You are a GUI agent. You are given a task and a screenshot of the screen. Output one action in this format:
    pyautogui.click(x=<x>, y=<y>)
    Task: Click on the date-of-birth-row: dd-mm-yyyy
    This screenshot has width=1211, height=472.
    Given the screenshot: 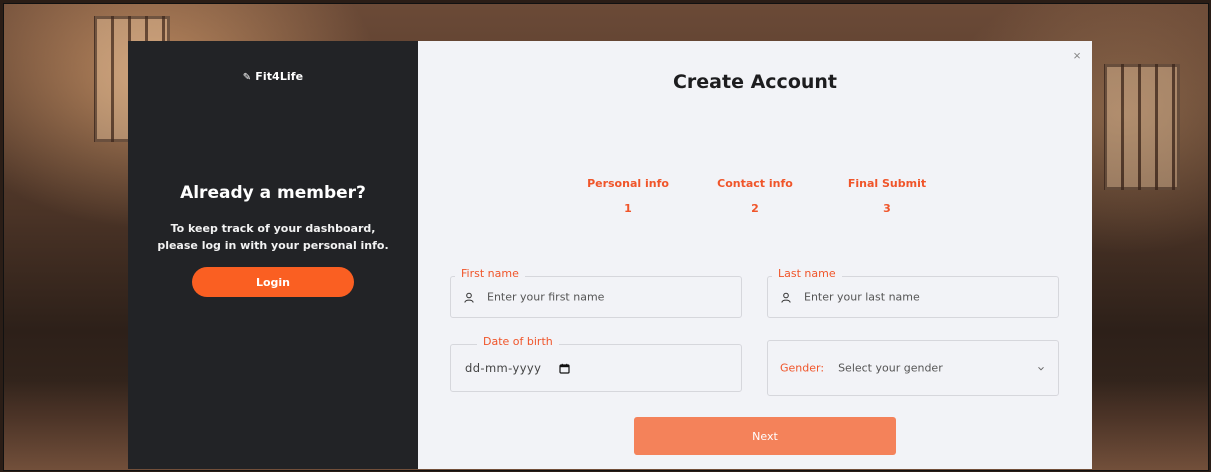 What is the action you would take?
    pyautogui.click(x=597, y=368)
    